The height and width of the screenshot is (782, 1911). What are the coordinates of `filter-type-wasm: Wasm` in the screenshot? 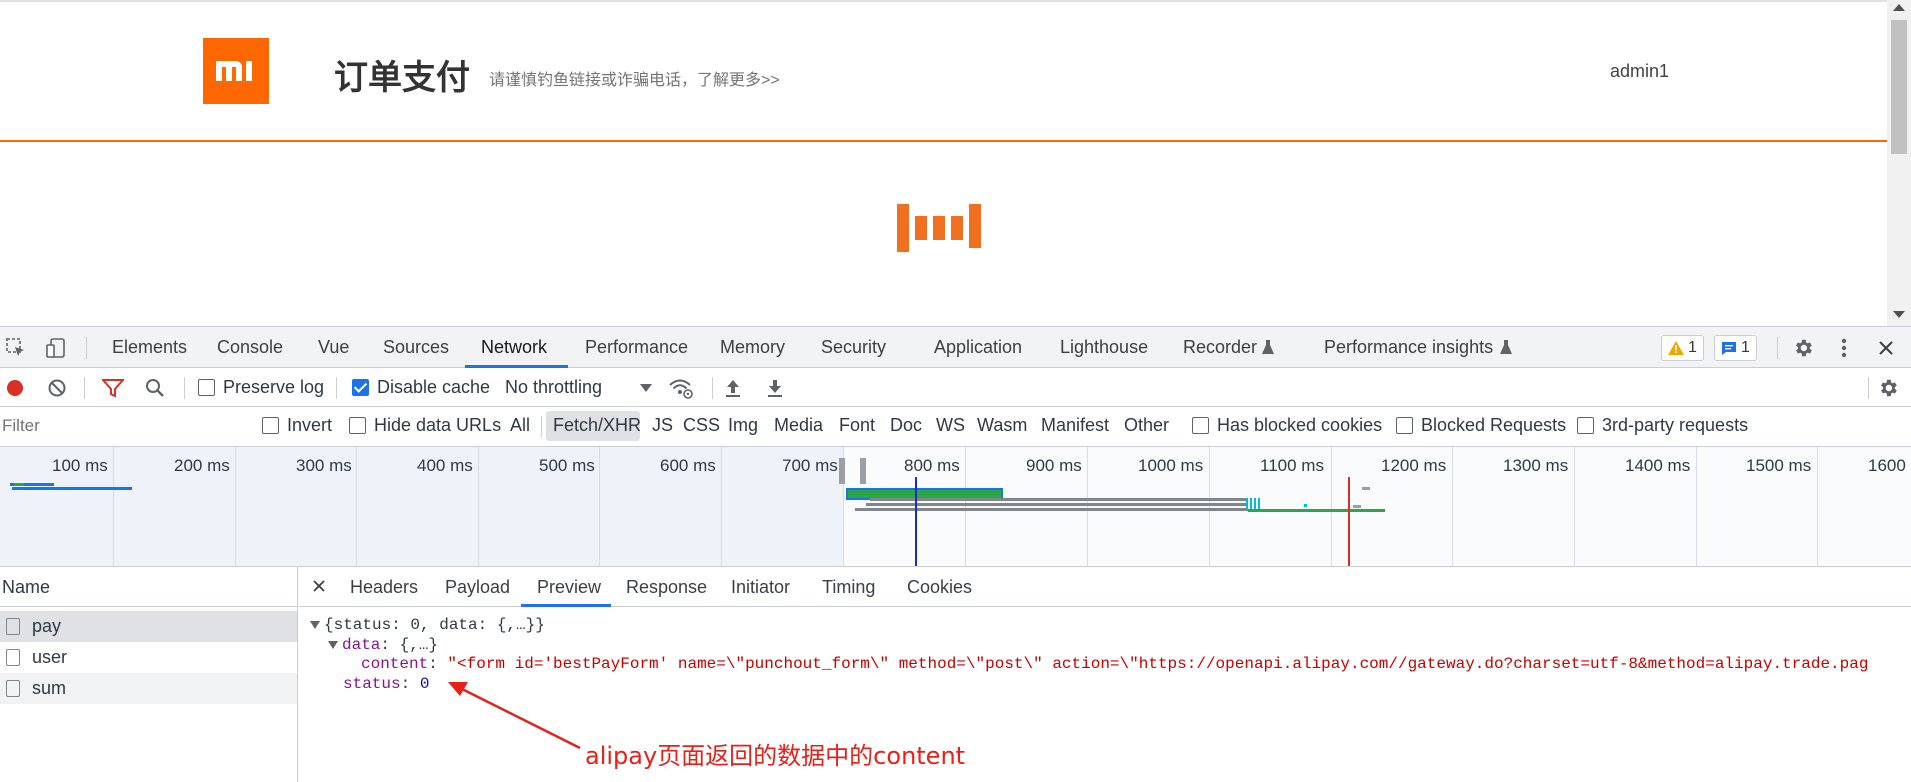 It's located at (1002, 425).